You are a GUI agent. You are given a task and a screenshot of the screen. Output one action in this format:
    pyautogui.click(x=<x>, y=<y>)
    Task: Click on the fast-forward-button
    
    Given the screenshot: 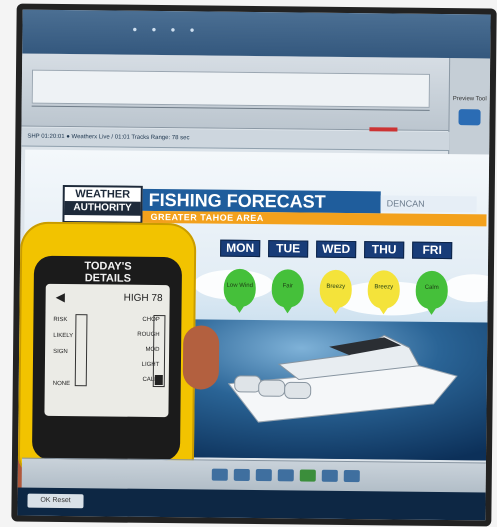 What is the action you would take?
    pyautogui.click(x=351, y=476)
    